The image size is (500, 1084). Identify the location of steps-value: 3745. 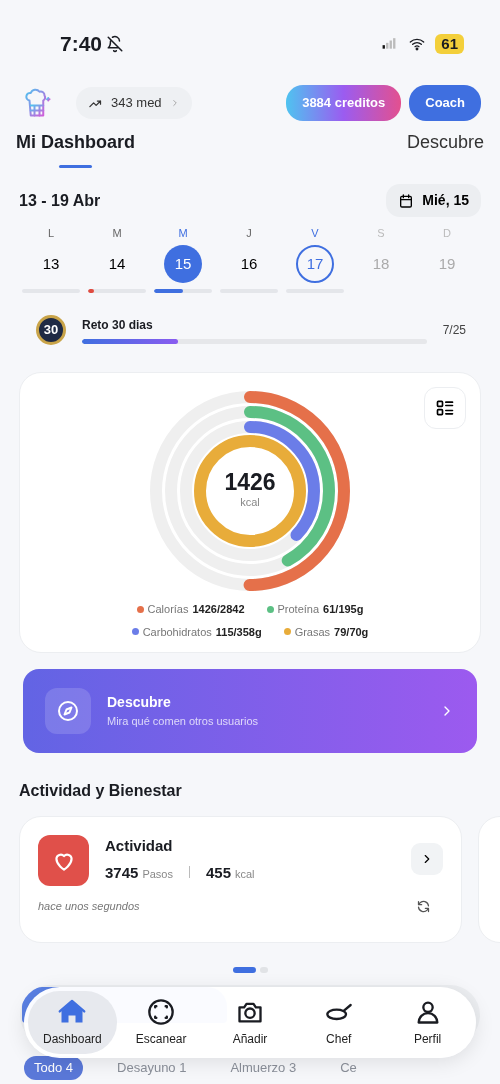
(122, 872).